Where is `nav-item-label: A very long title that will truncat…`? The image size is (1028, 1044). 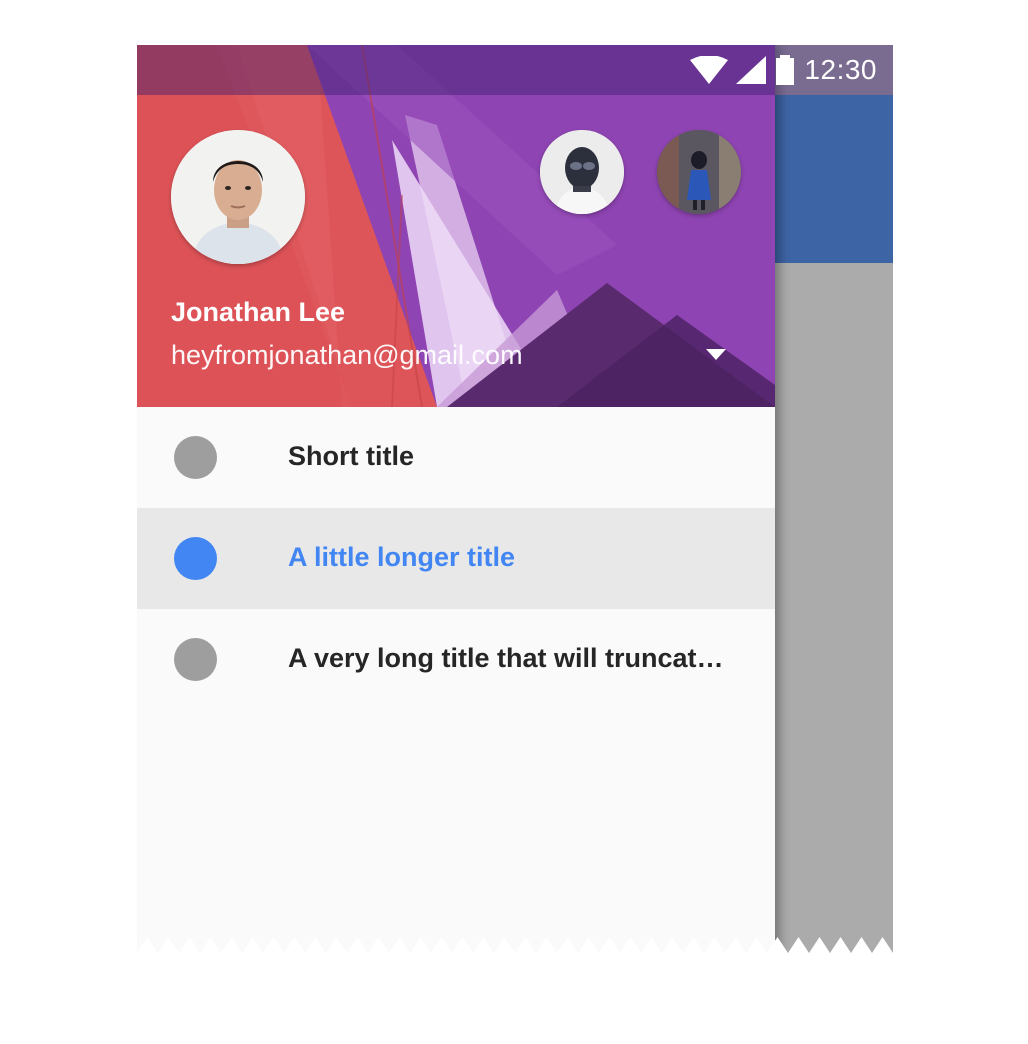 nav-item-label: A very long title that will truncat… is located at coordinates (506, 658).